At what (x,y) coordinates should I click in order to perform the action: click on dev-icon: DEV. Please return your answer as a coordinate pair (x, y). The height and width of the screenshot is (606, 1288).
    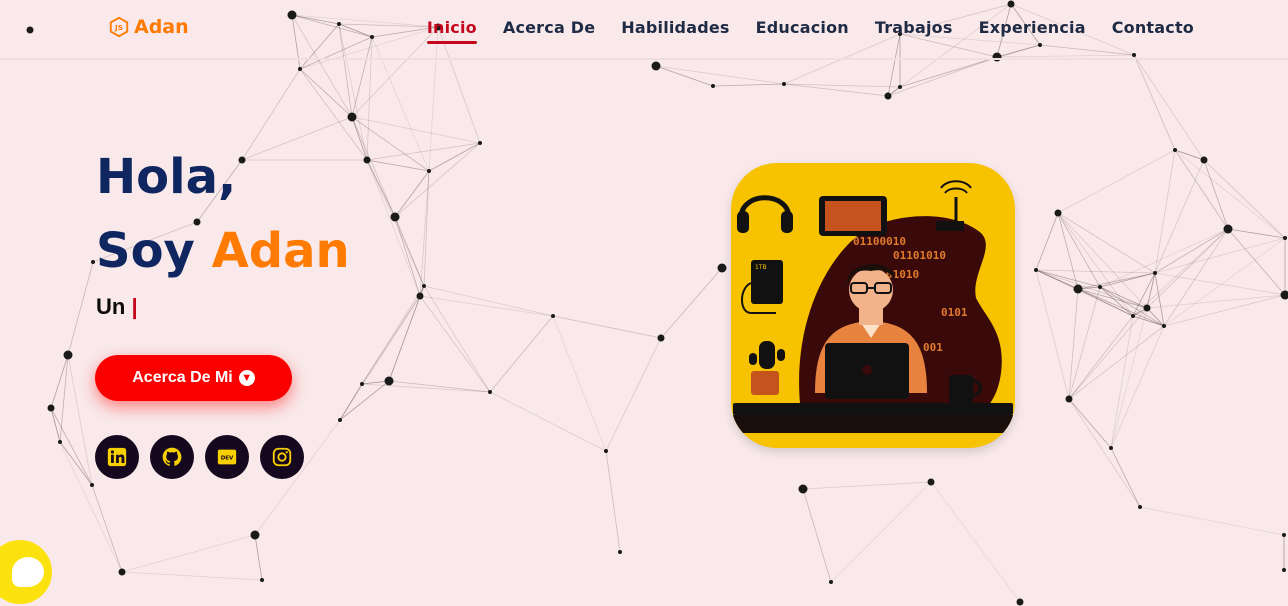
    Looking at the image, I should click on (227, 457).